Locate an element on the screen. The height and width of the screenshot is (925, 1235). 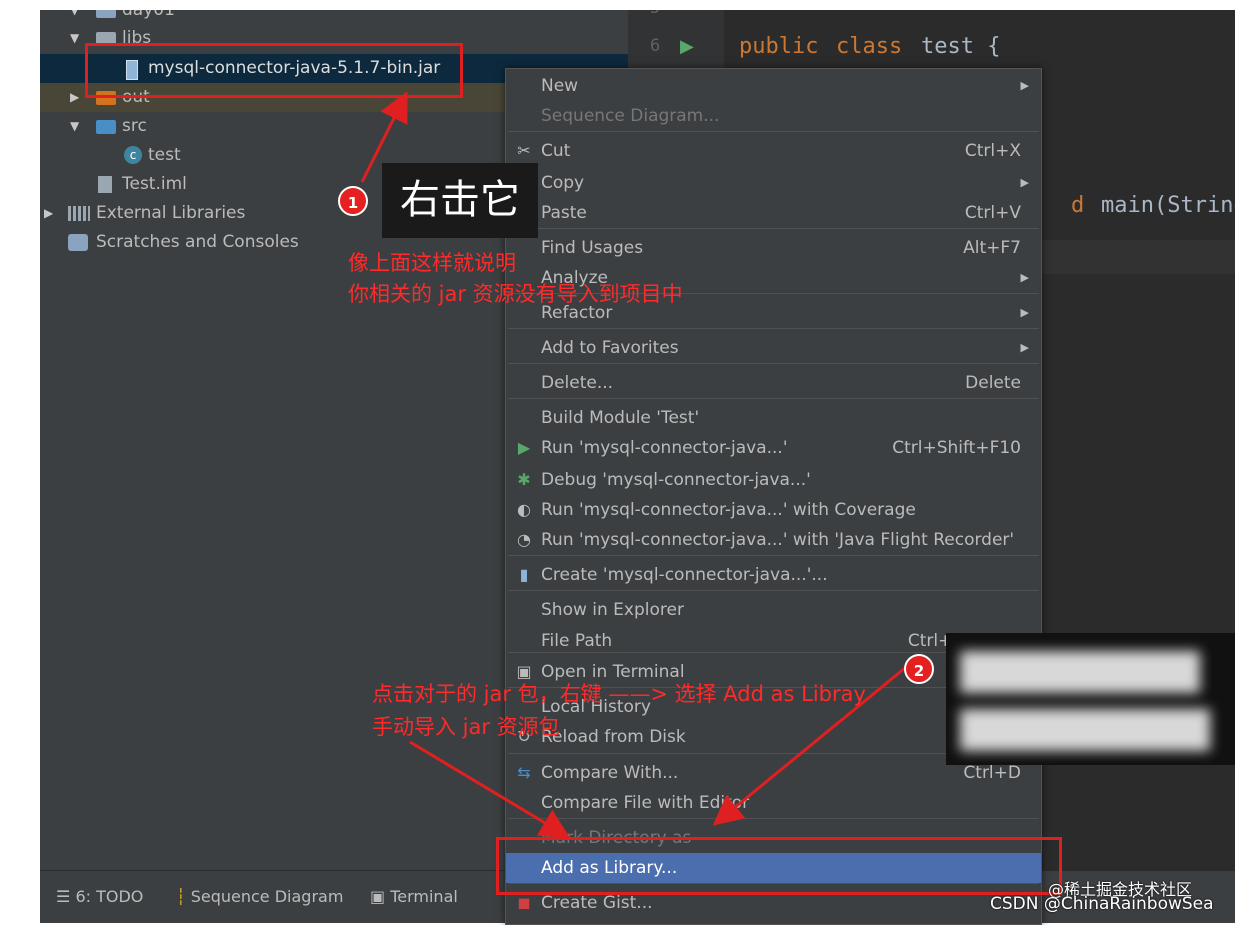
menu-shortcut: Alt+F7 is located at coordinates (992, 248).